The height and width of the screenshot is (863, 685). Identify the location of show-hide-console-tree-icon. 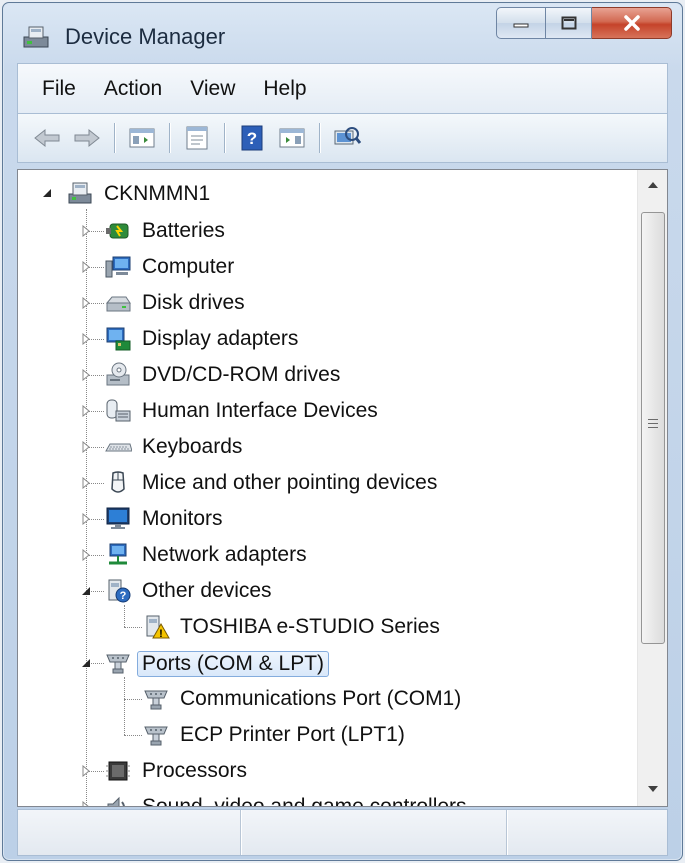
(142, 138).